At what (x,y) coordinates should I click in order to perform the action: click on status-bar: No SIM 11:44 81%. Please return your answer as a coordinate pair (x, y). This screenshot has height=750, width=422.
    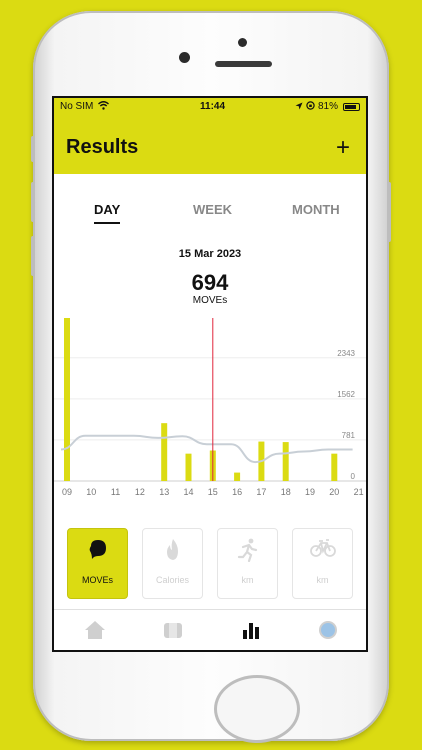
    Looking at the image, I should click on (210, 108).